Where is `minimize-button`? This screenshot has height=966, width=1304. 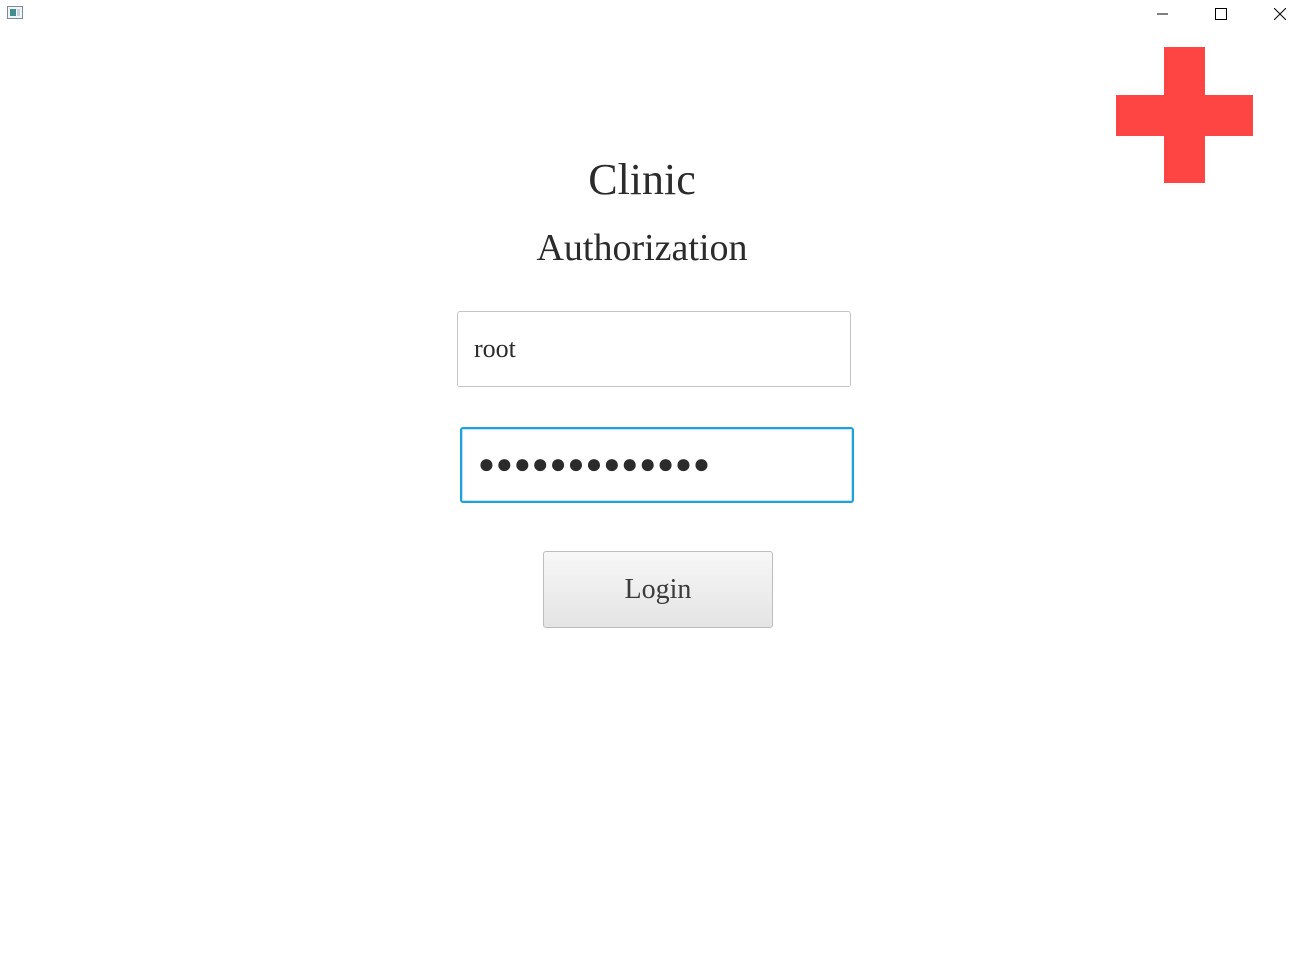
minimize-button is located at coordinates (1163, 14).